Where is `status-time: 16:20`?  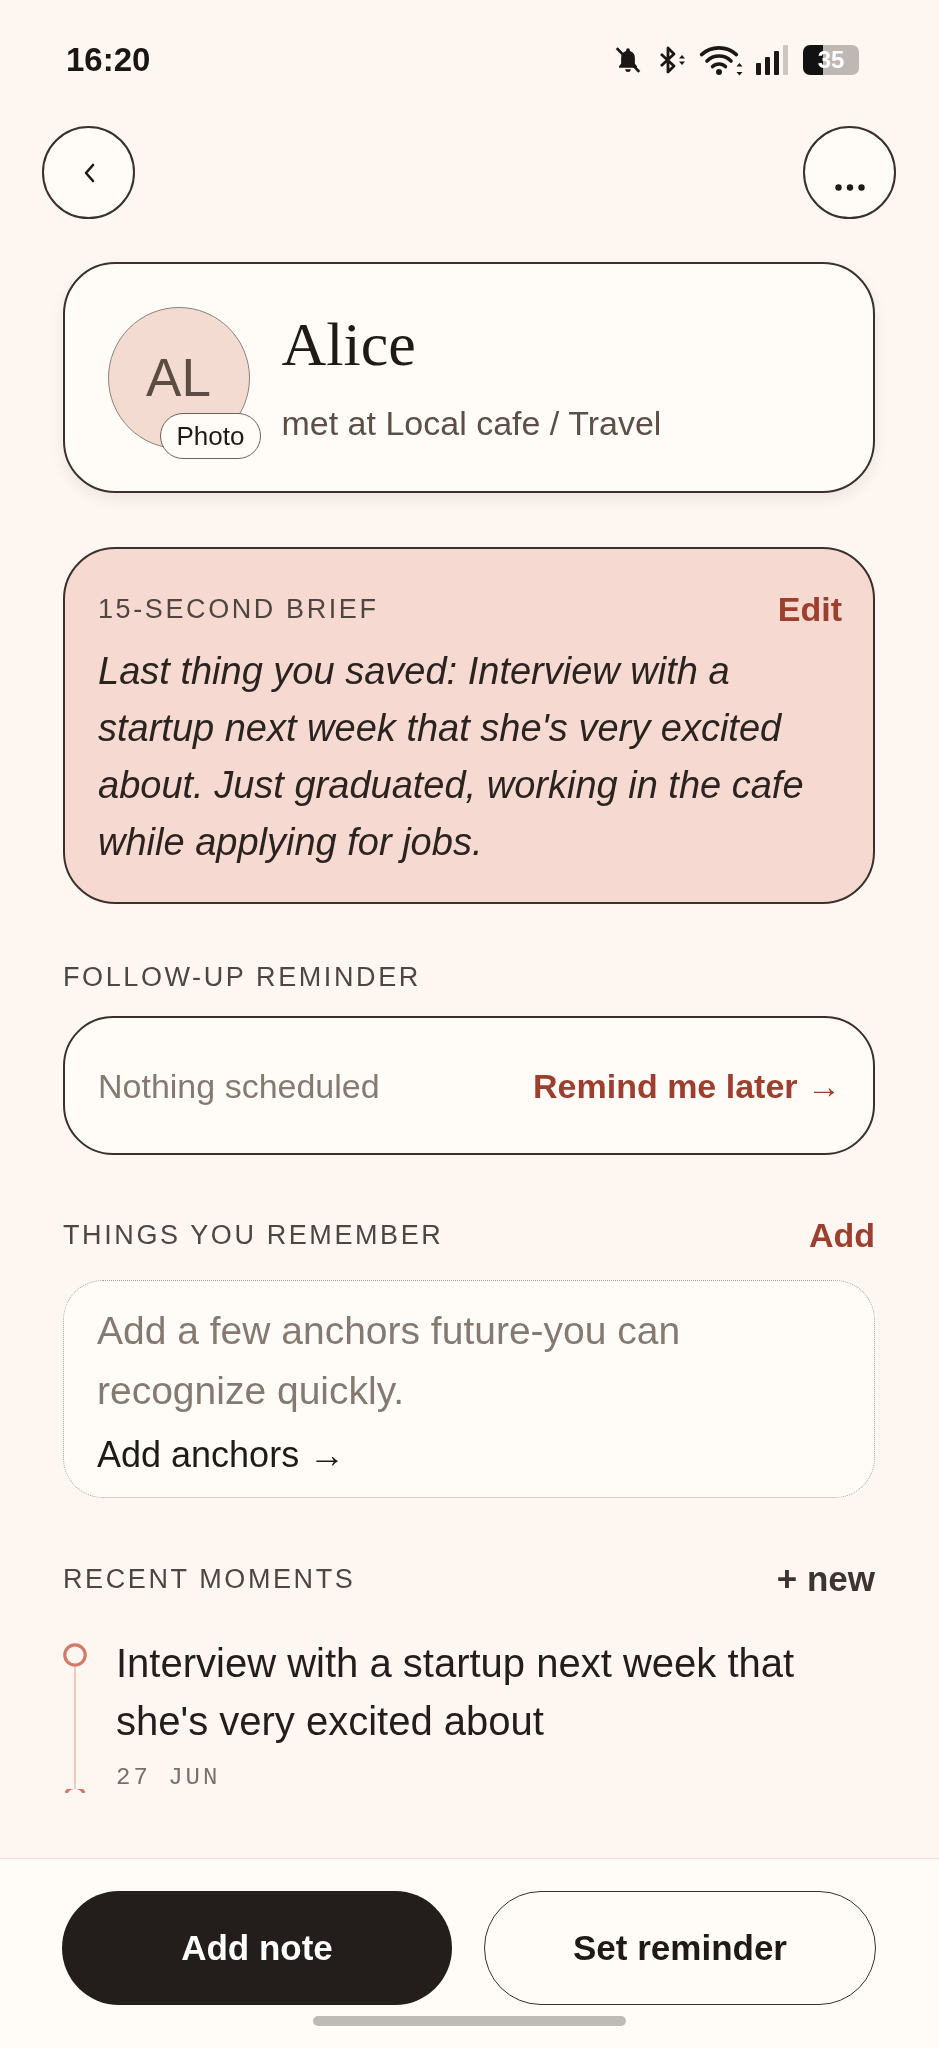
status-time: 16:20 is located at coordinates (108, 60).